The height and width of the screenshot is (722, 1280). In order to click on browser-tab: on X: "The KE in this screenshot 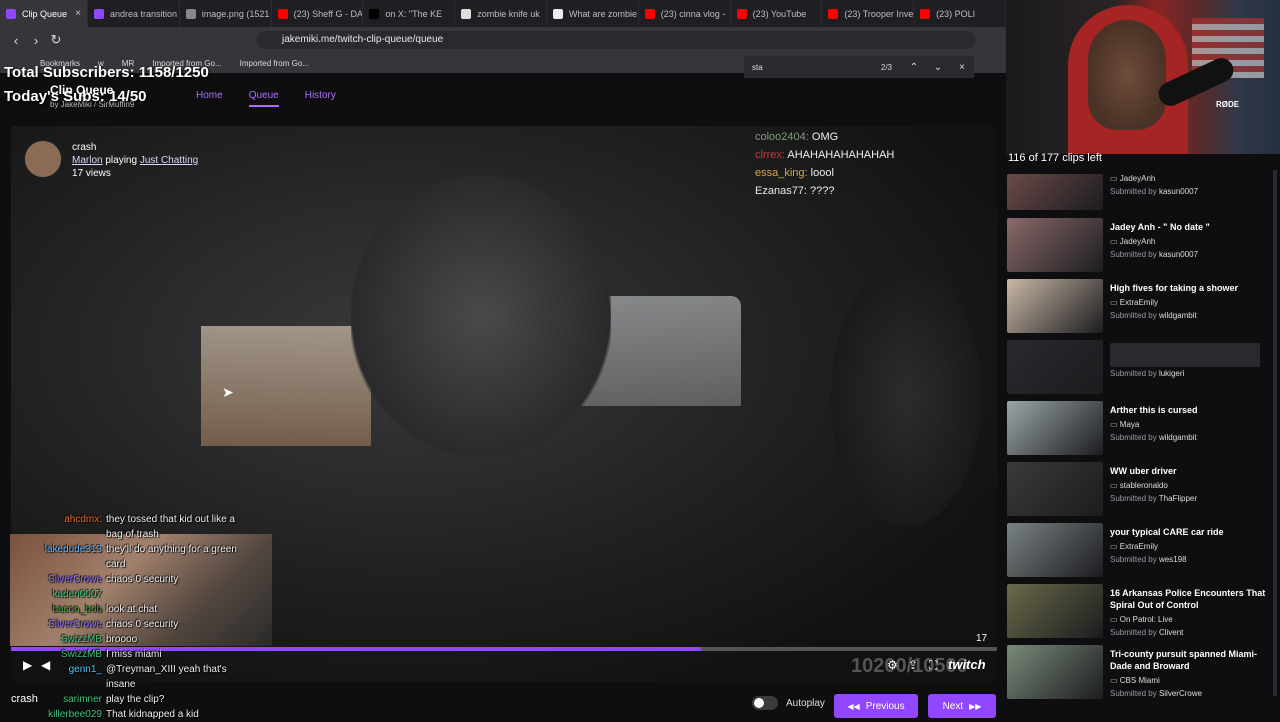, I will do `click(409, 13)`.